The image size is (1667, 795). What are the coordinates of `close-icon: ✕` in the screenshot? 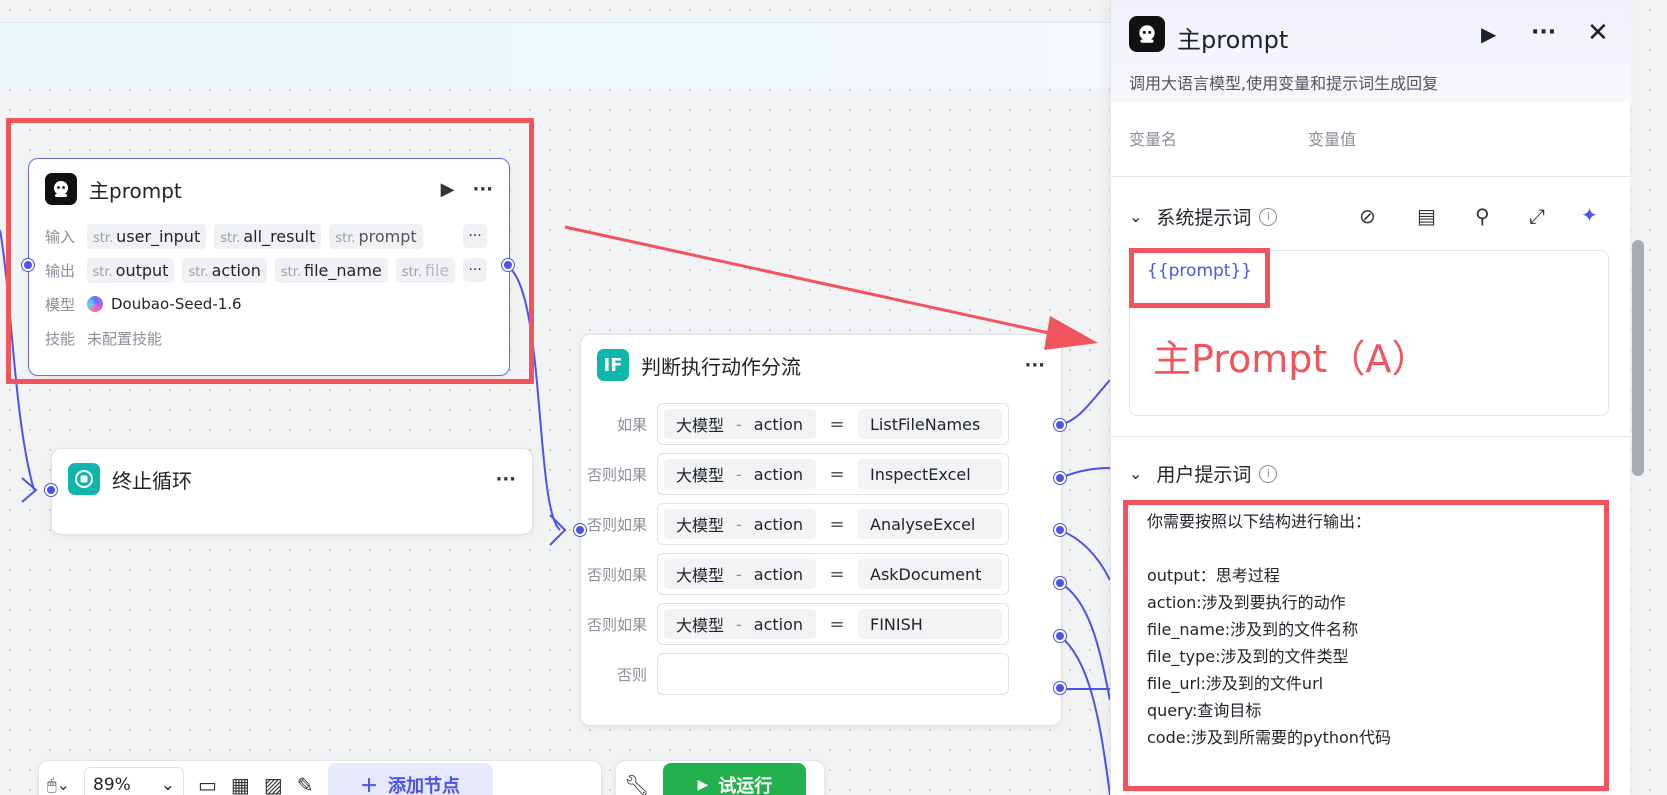 It's located at (1598, 33).